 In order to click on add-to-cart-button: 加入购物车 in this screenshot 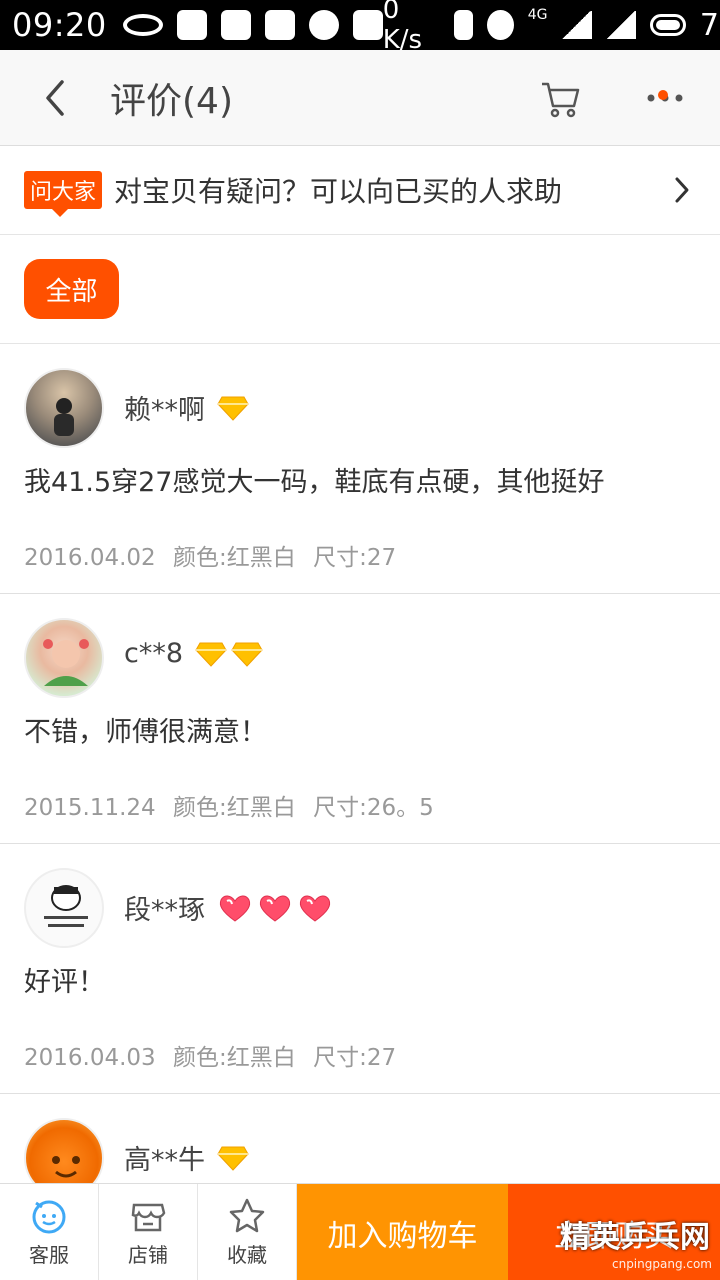, I will do `click(402, 1232)`.